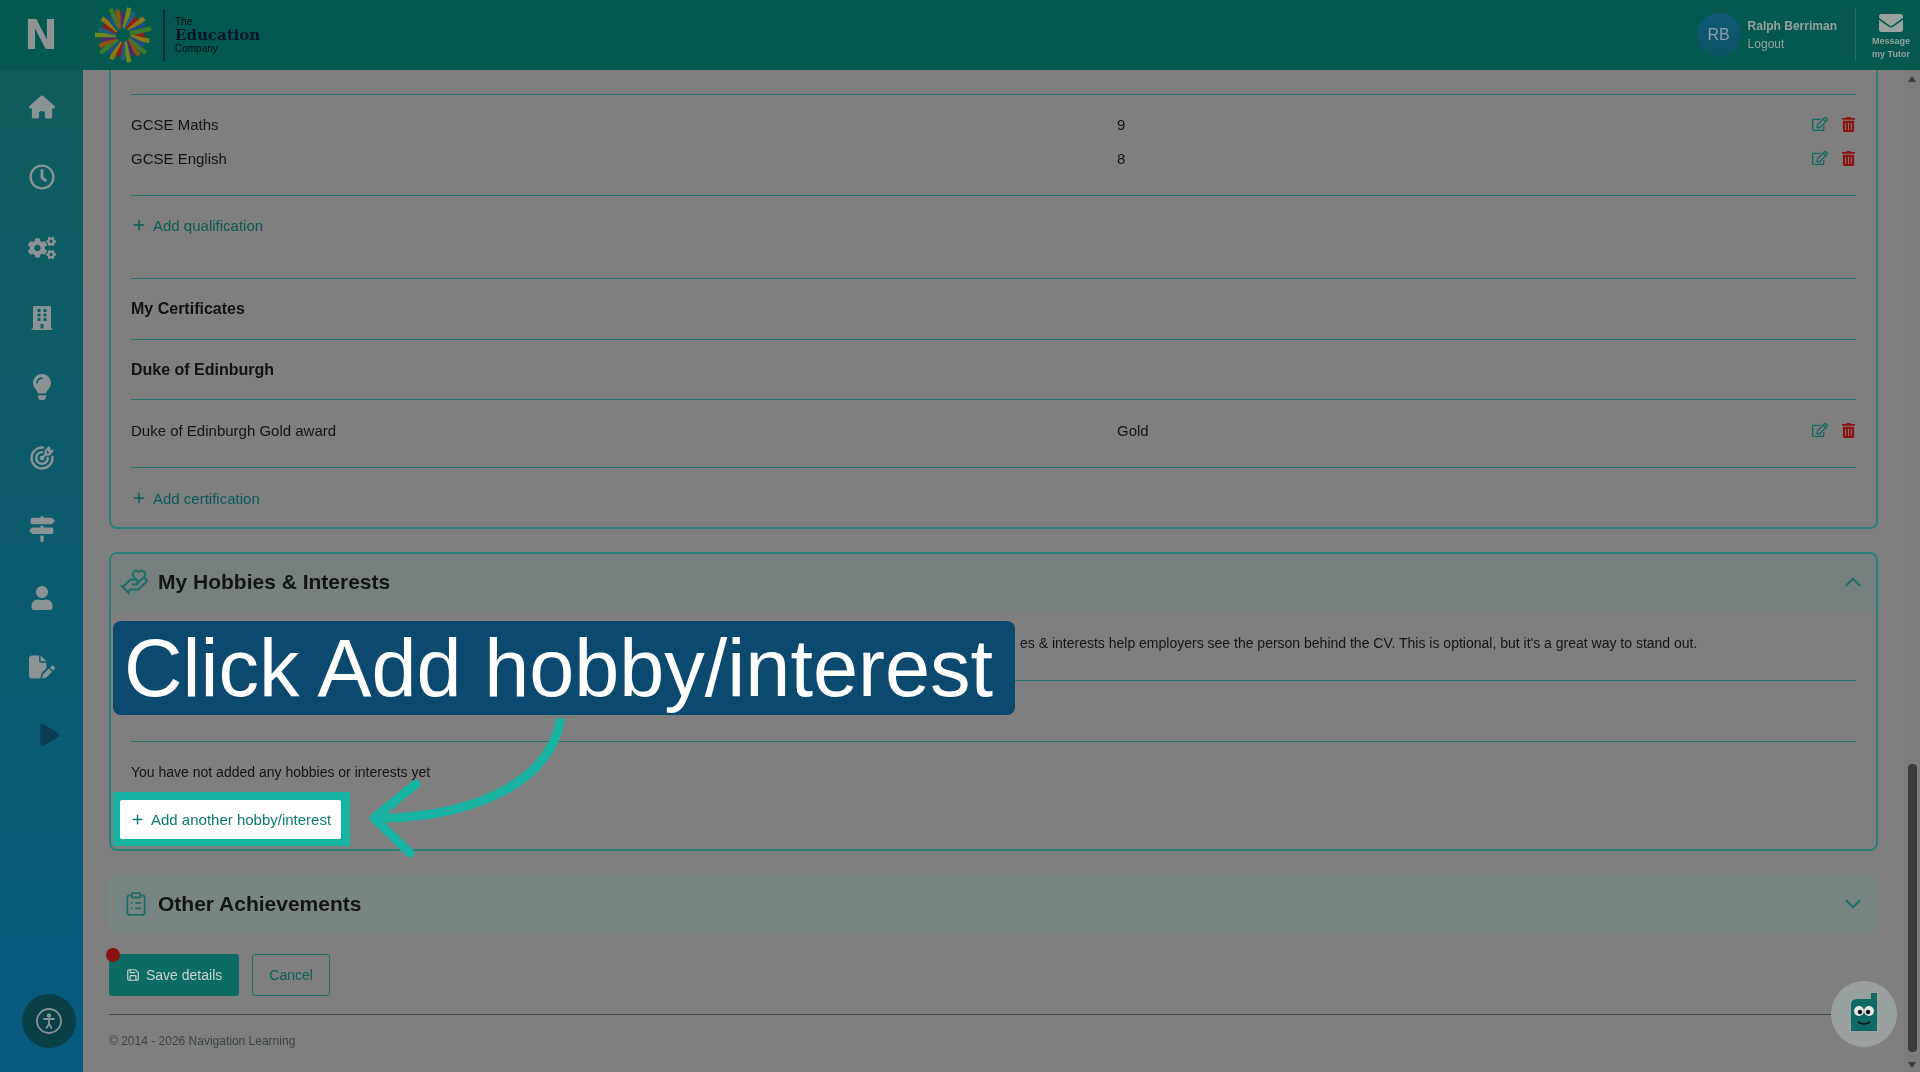  What do you see at coordinates (1718, 35) in the screenshot?
I see `user-avatar: RB` at bounding box center [1718, 35].